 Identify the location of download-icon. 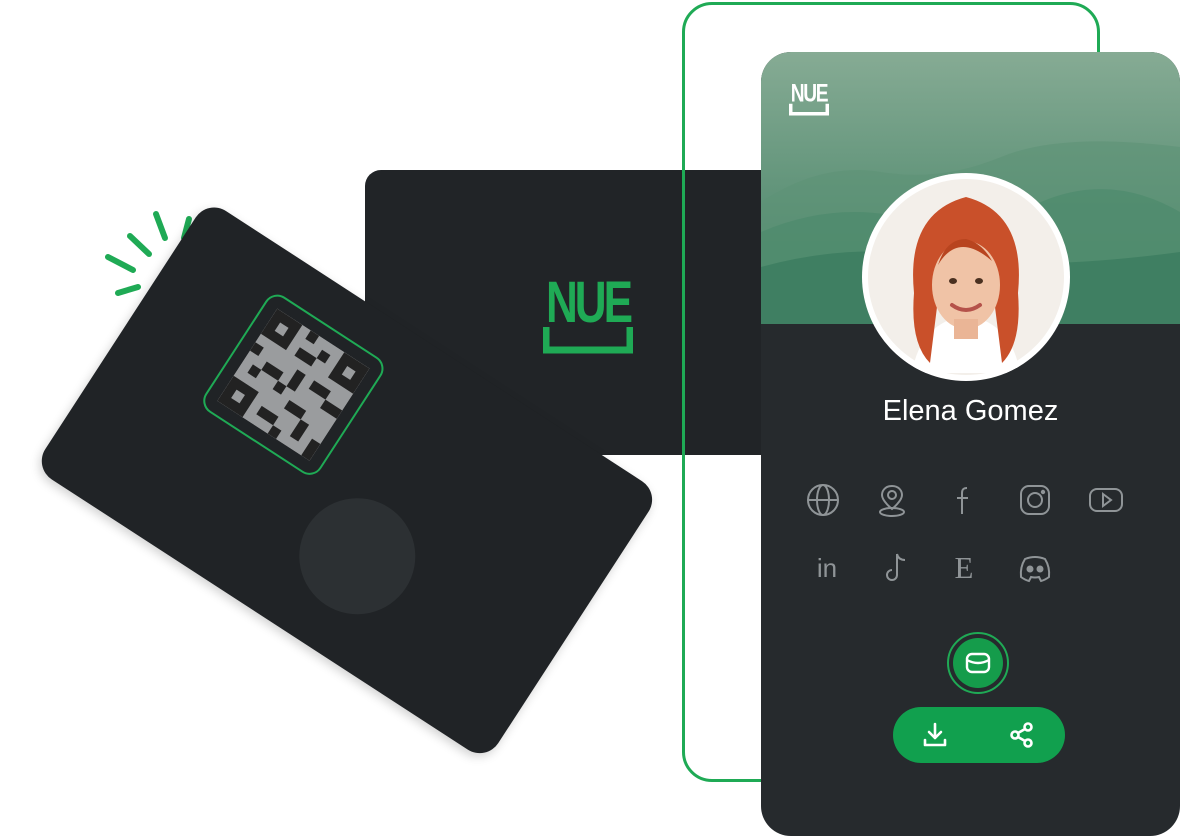
(935, 734).